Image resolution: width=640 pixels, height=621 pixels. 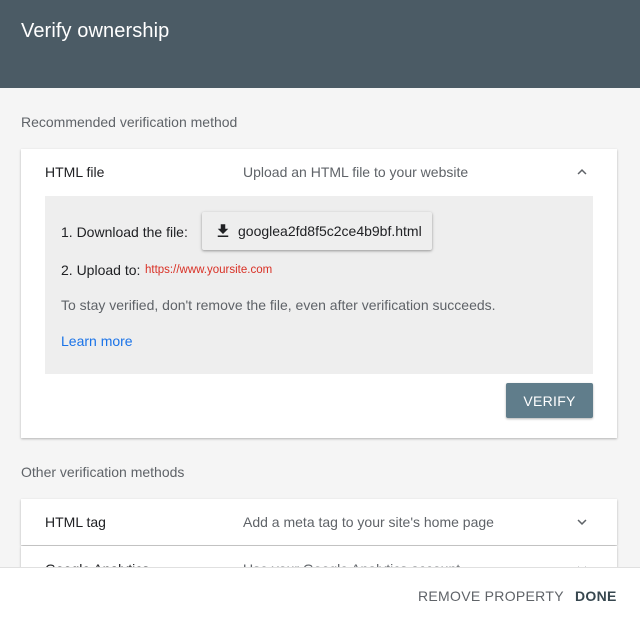 I want to click on site-url: https://www.yoursite.com, so click(x=209, y=270).